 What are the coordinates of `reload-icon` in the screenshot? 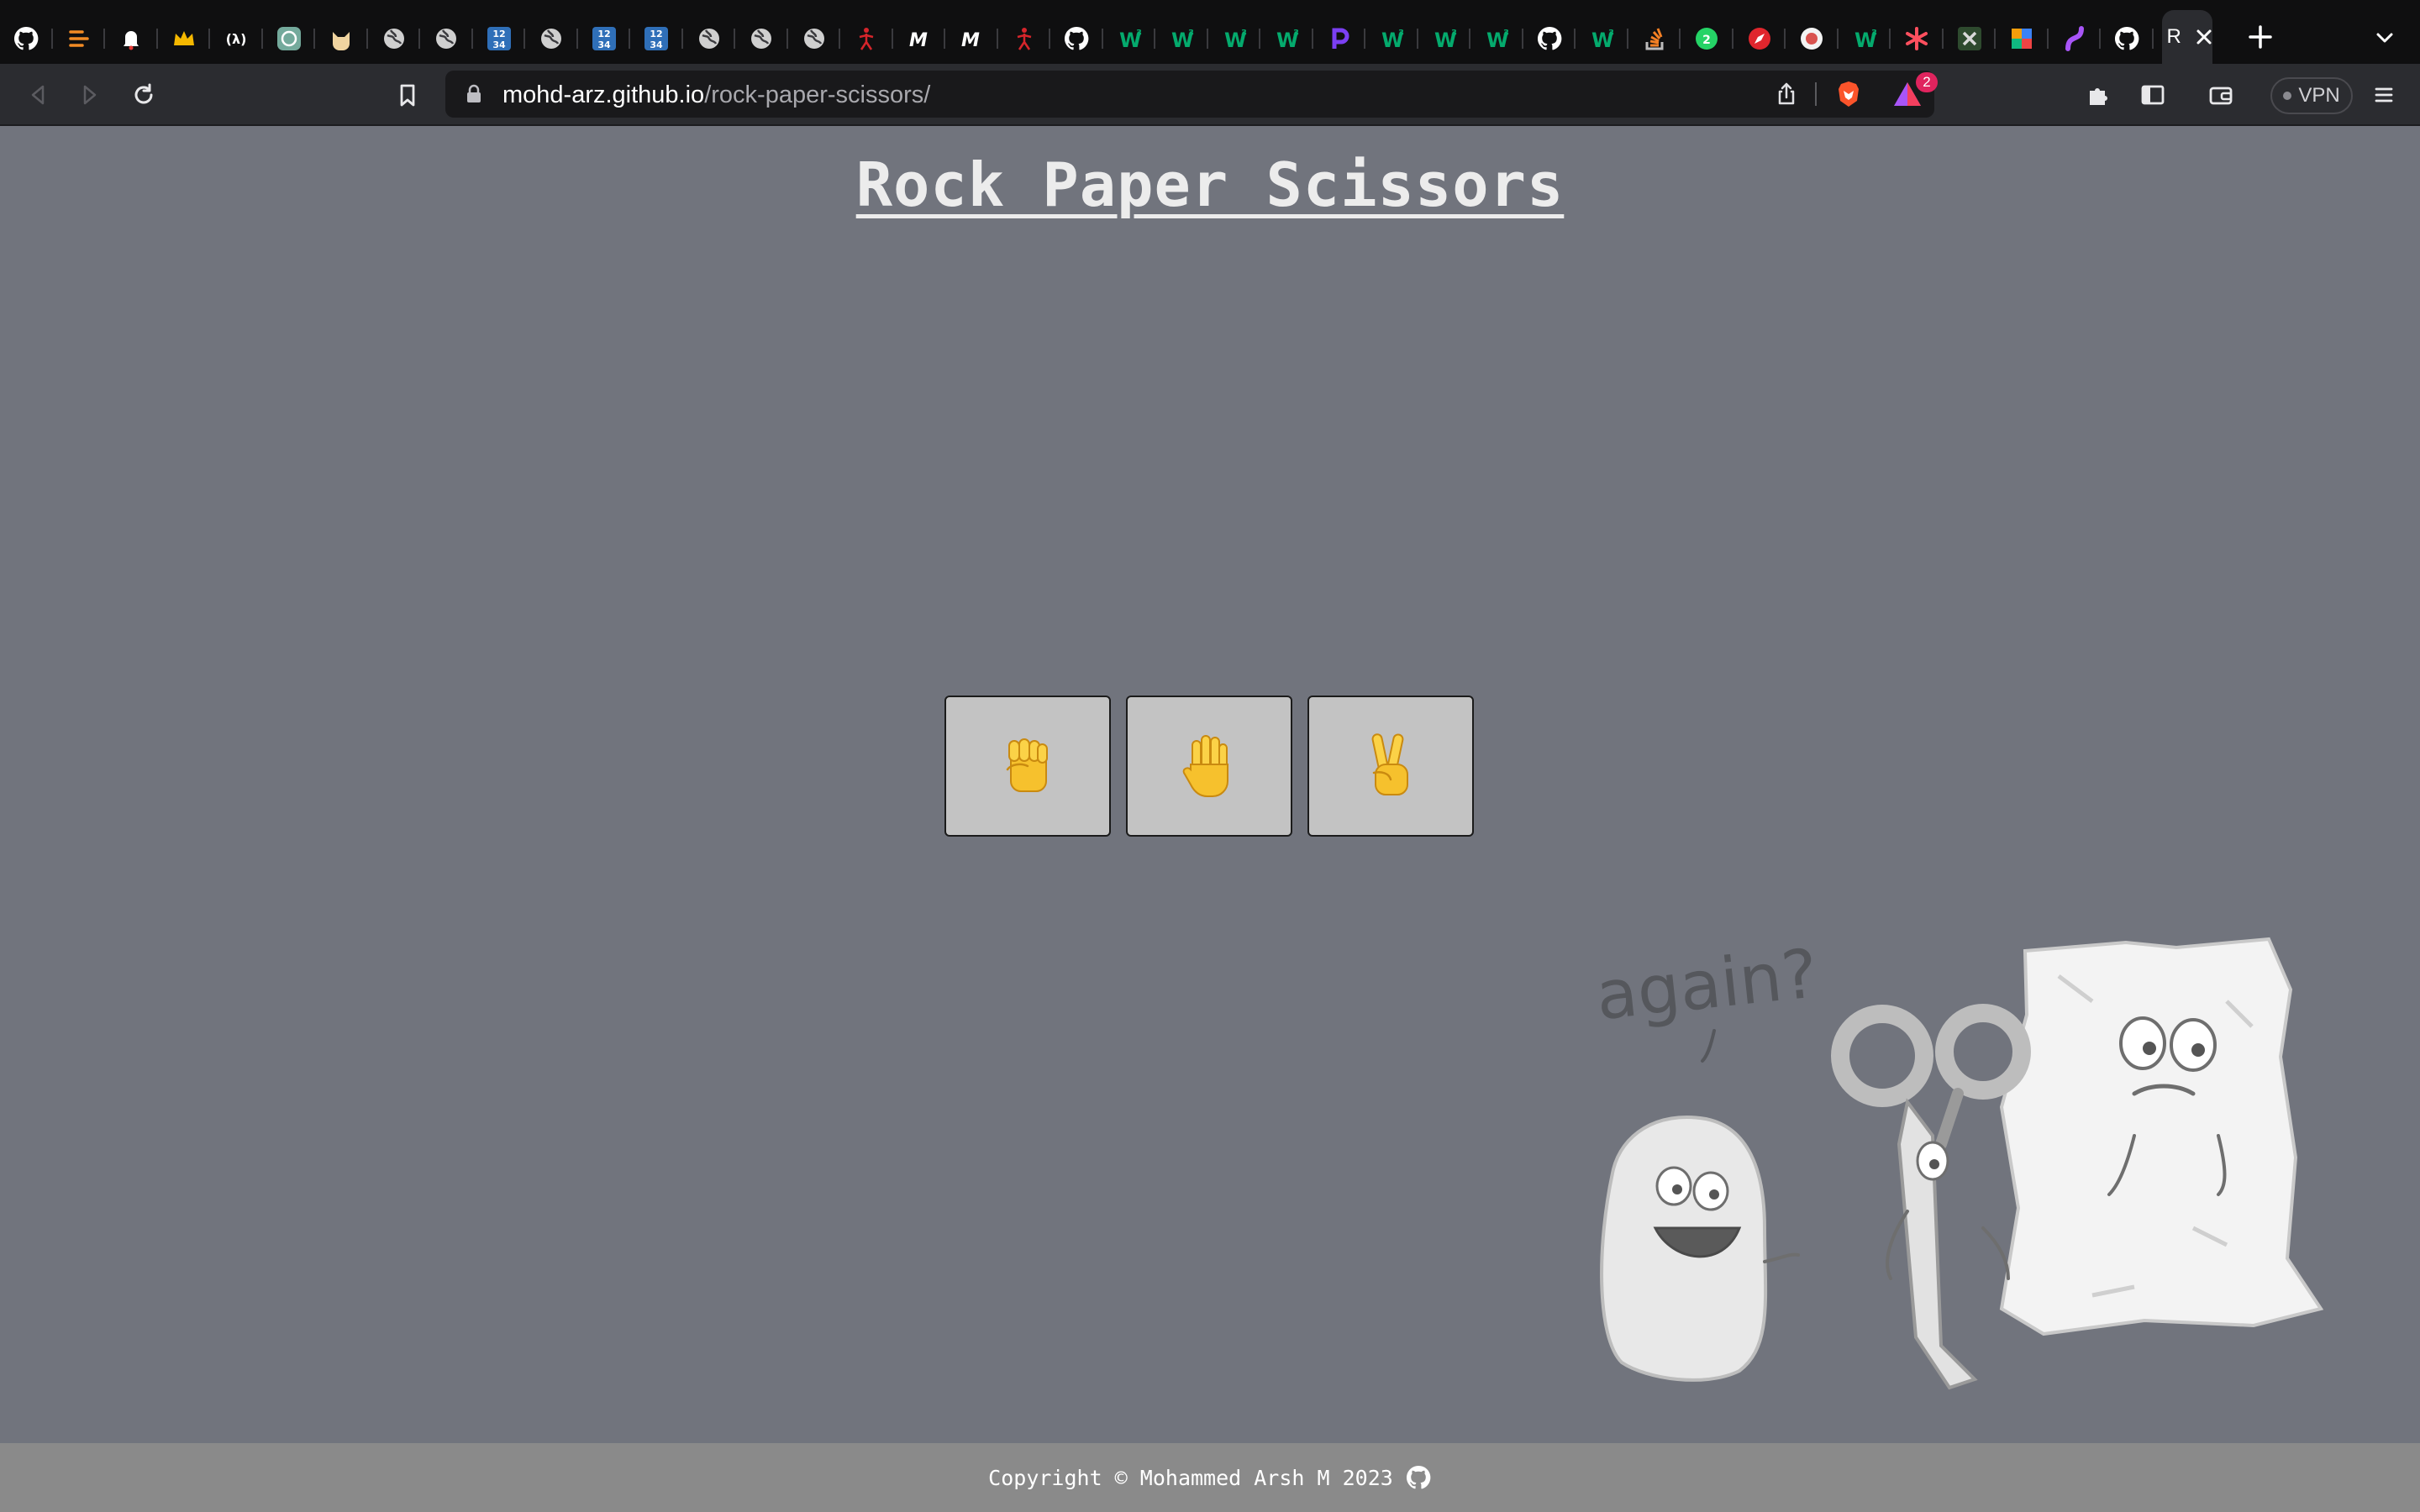 It's located at (143, 93).